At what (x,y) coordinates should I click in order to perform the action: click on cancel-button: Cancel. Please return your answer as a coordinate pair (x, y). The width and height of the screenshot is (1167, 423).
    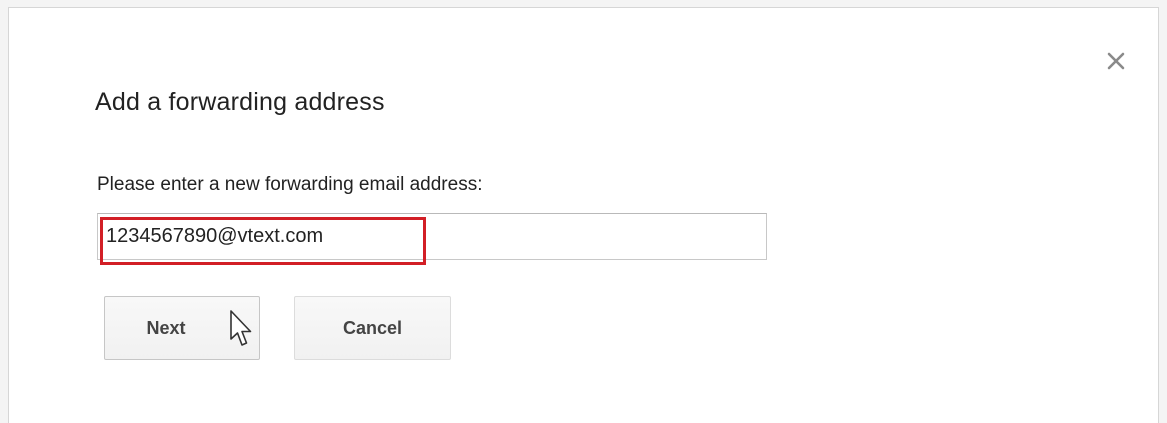
    Looking at the image, I should click on (372, 328).